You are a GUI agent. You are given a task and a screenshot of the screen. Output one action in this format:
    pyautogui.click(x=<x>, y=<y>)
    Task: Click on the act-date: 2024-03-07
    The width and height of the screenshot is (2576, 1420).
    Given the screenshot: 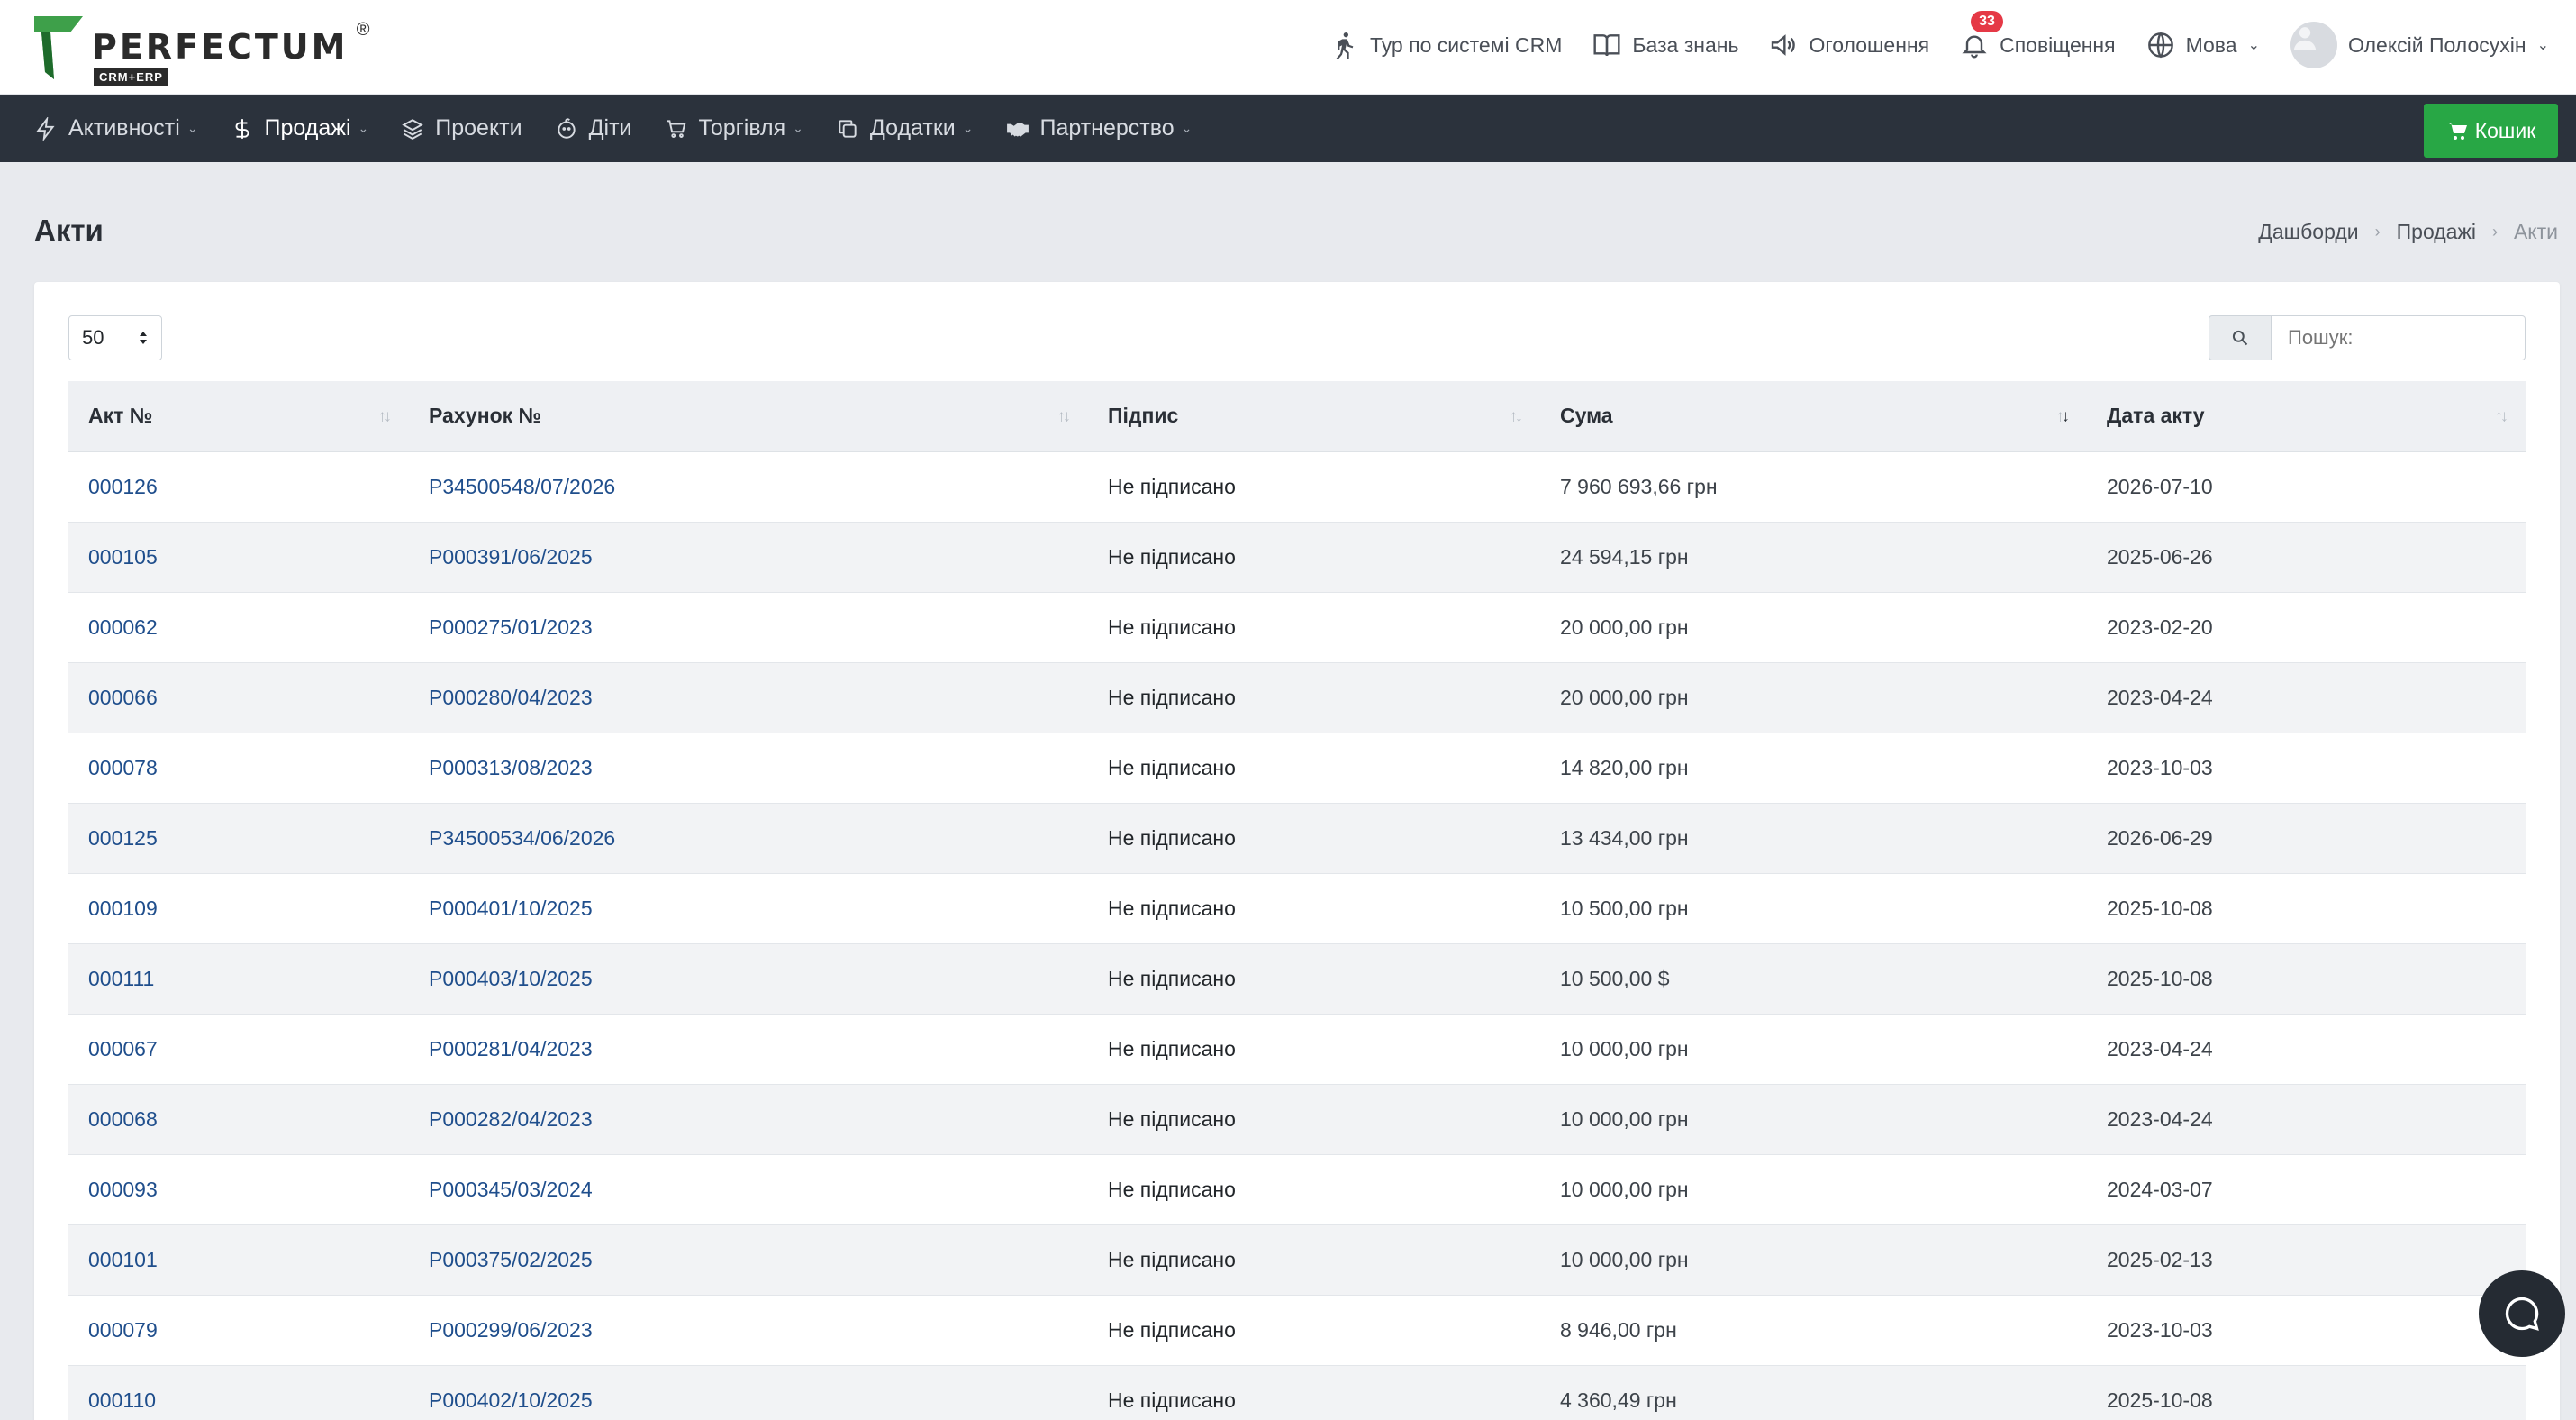 What is the action you would take?
    pyautogui.click(x=2160, y=1189)
    